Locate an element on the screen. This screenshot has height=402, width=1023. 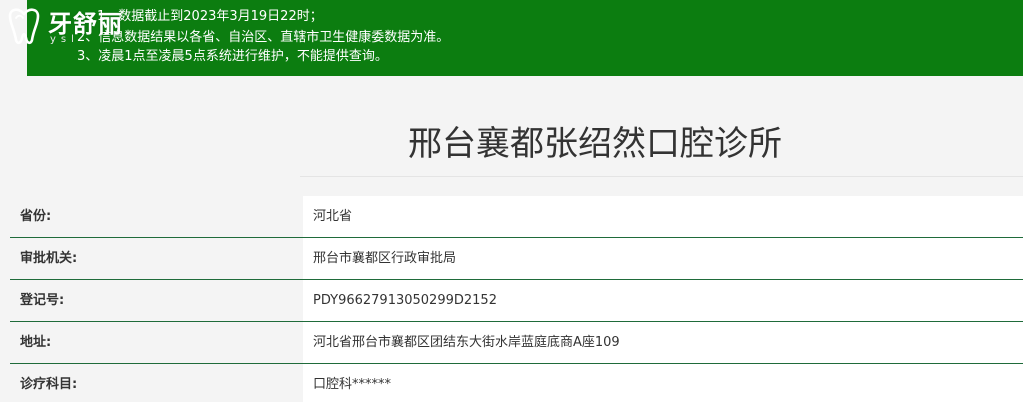
table-row-registration-number: 登记号: PDY96627913050299D2152 is located at coordinates (516, 301).